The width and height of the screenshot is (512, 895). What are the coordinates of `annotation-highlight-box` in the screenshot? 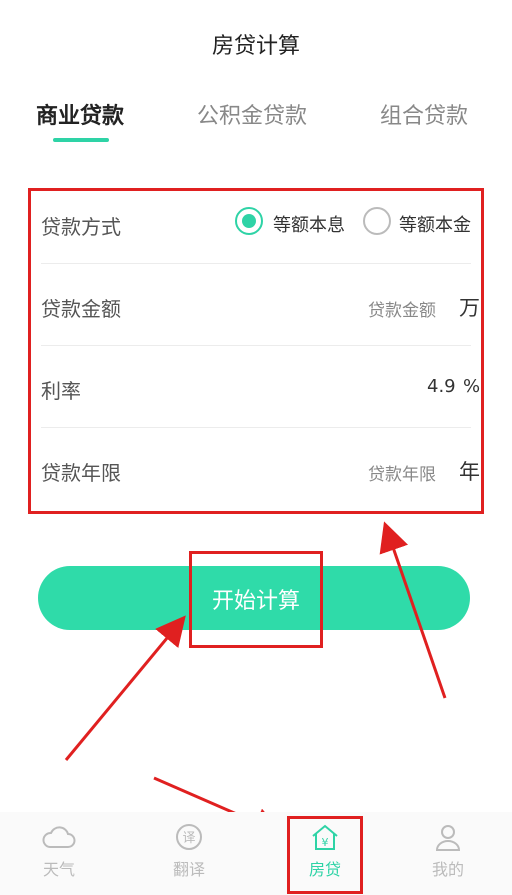 It's located at (325, 855).